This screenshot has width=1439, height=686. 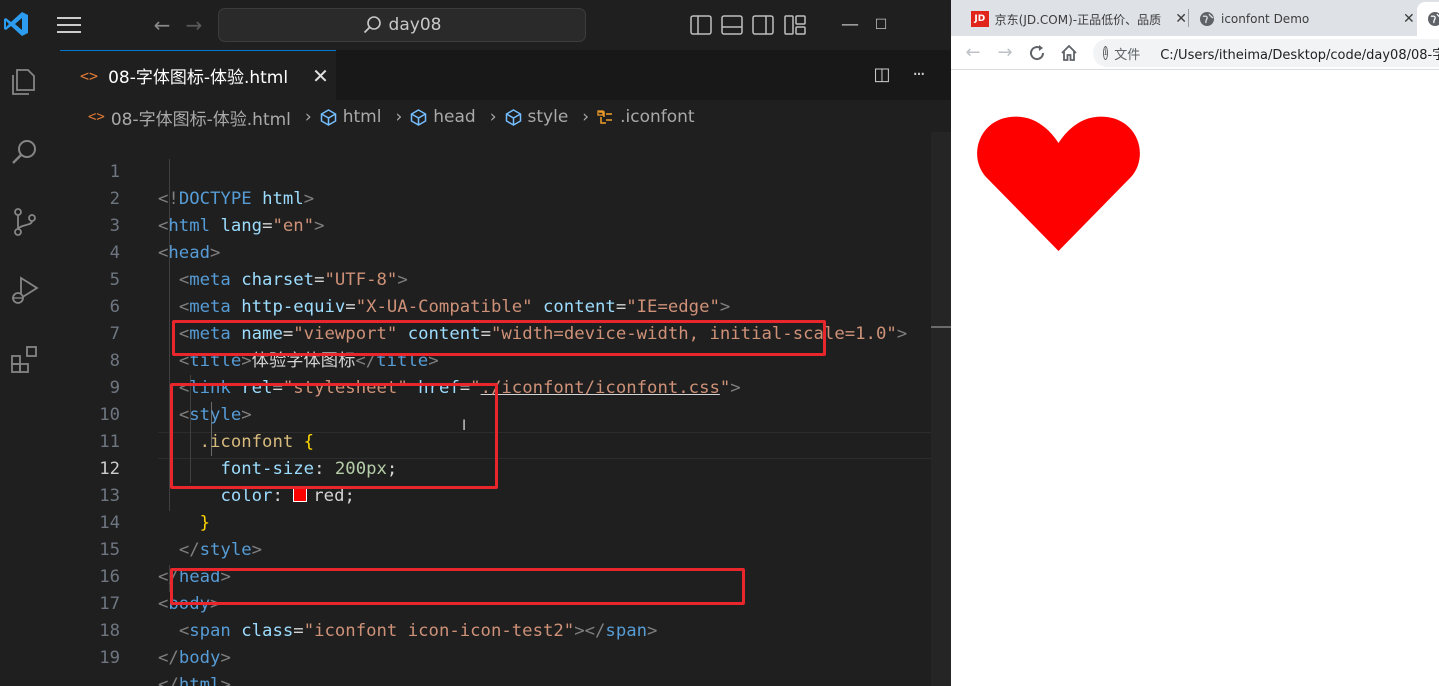 What do you see at coordinates (881, 25) in the screenshot?
I see `maximize-window-icon: ☐` at bounding box center [881, 25].